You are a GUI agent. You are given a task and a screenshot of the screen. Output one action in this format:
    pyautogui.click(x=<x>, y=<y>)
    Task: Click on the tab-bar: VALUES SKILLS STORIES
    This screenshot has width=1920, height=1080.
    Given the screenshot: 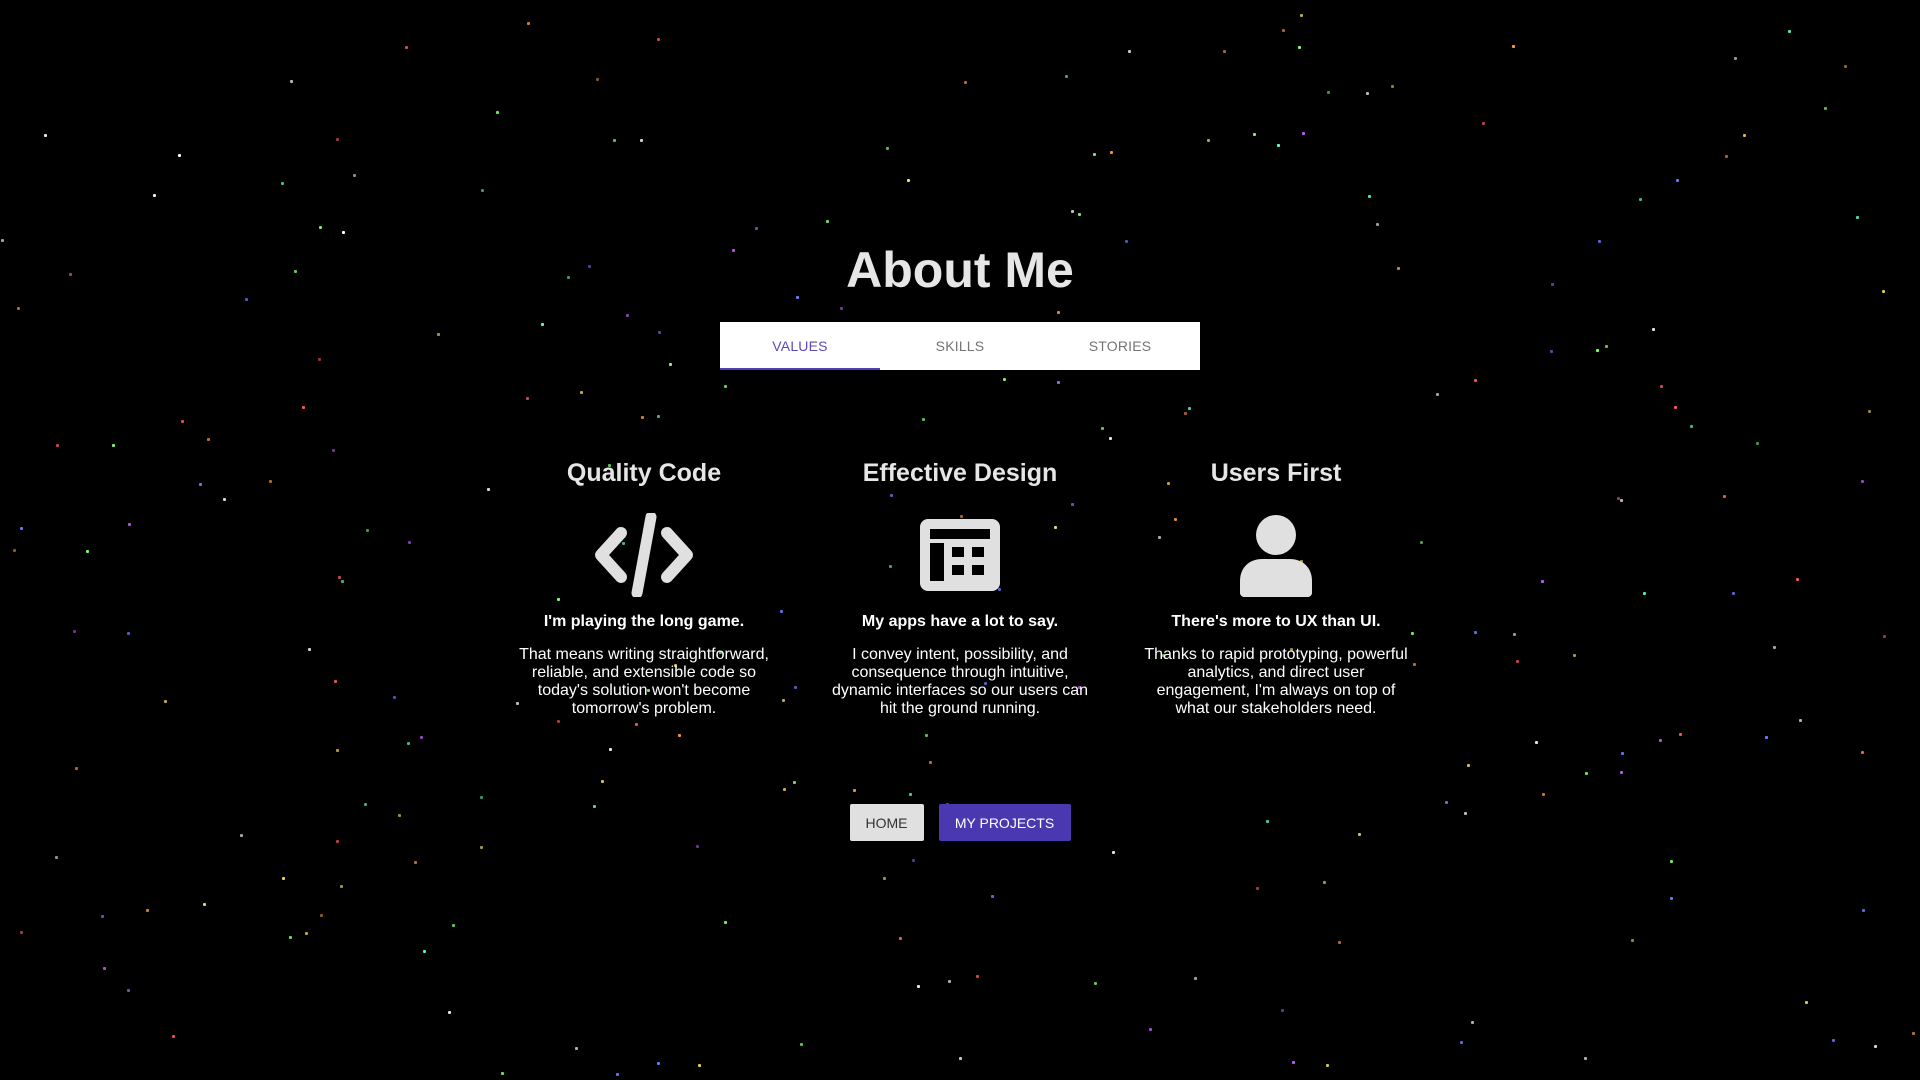 What is the action you would take?
    pyautogui.click(x=960, y=346)
    